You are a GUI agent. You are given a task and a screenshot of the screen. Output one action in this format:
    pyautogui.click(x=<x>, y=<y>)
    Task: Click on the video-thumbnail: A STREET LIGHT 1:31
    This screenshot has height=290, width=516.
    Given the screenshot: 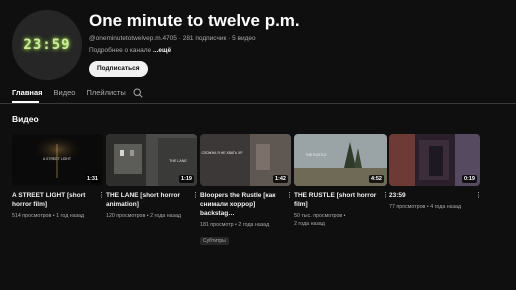 What is the action you would take?
    pyautogui.click(x=57, y=160)
    